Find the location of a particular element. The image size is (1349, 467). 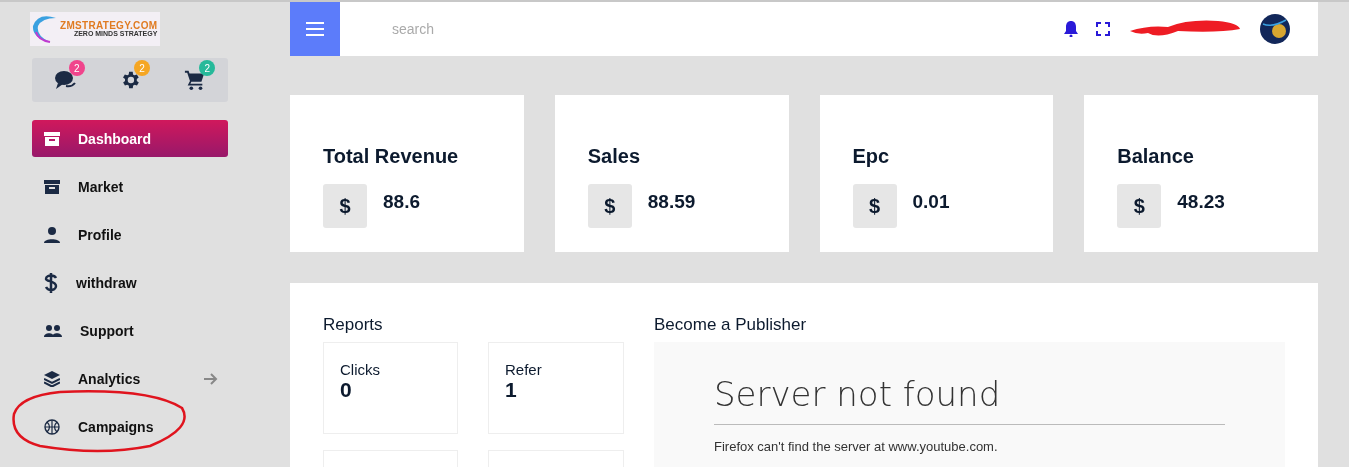

stat-title: Balance is located at coordinates (1156, 156).